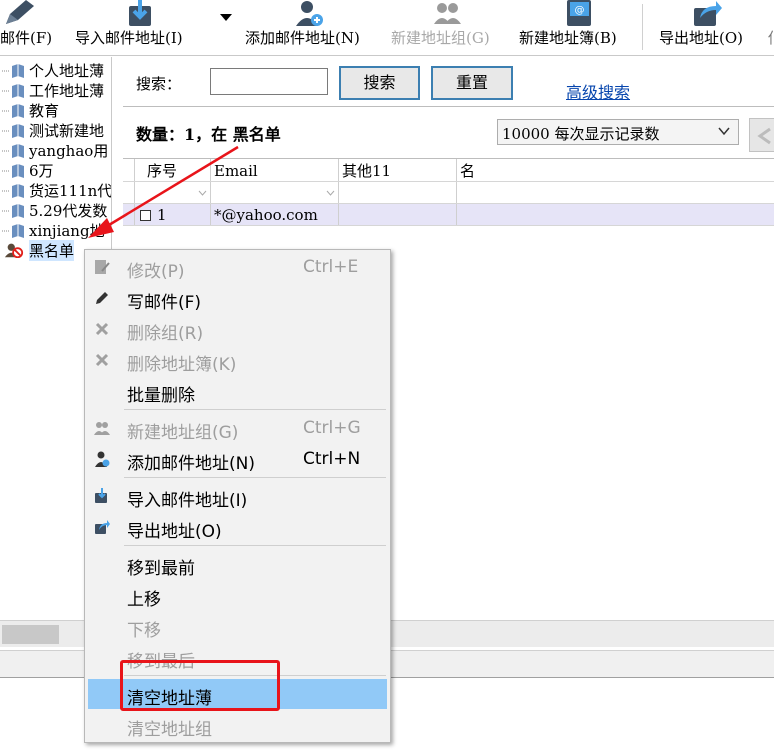 The width and height of the screenshot is (774, 751). What do you see at coordinates (162, 215) in the screenshot?
I see `row-index: 1` at bounding box center [162, 215].